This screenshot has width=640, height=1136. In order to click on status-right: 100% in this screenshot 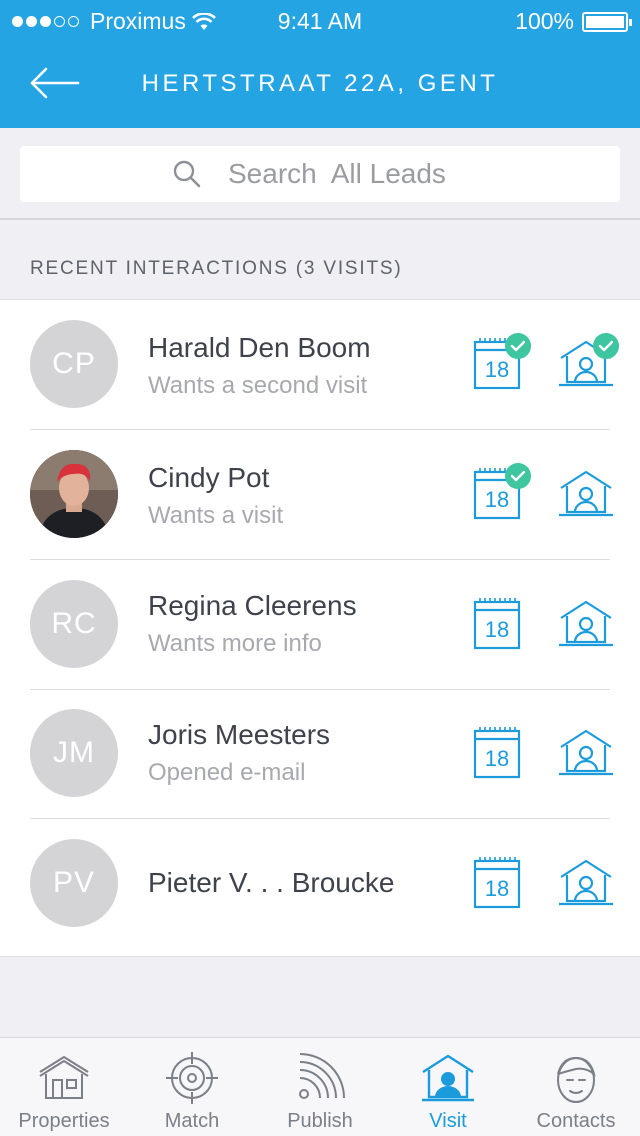, I will do `click(573, 21)`.